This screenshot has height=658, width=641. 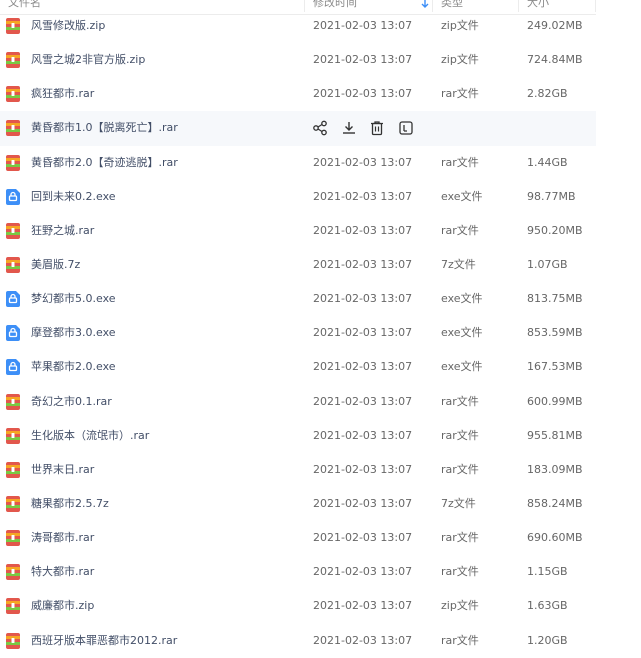 I want to click on file-row: 糖果都市2.5.7z 2021-02-03 13:07 7z文件 858.24MB, so click(x=298, y=504).